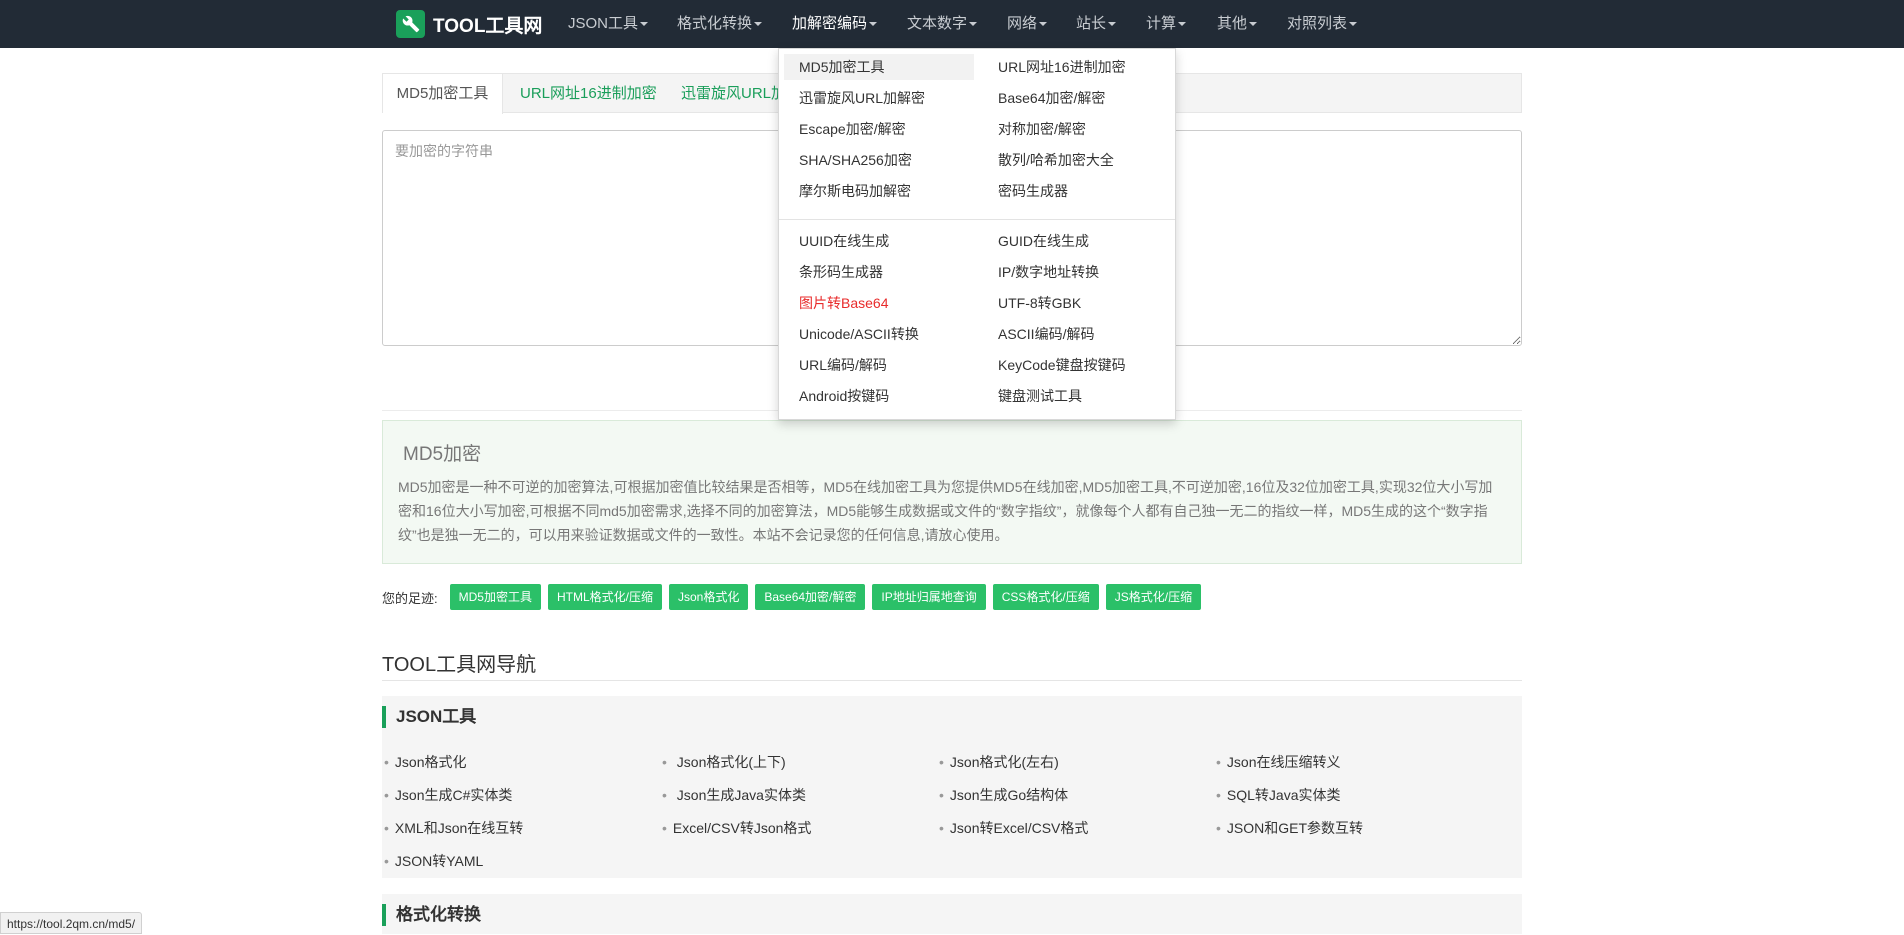 This screenshot has height=935, width=1904. What do you see at coordinates (1062, 67) in the screenshot?
I see `menu-item-url-hex: URL网址16进制加密` at bounding box center [1062, 67].